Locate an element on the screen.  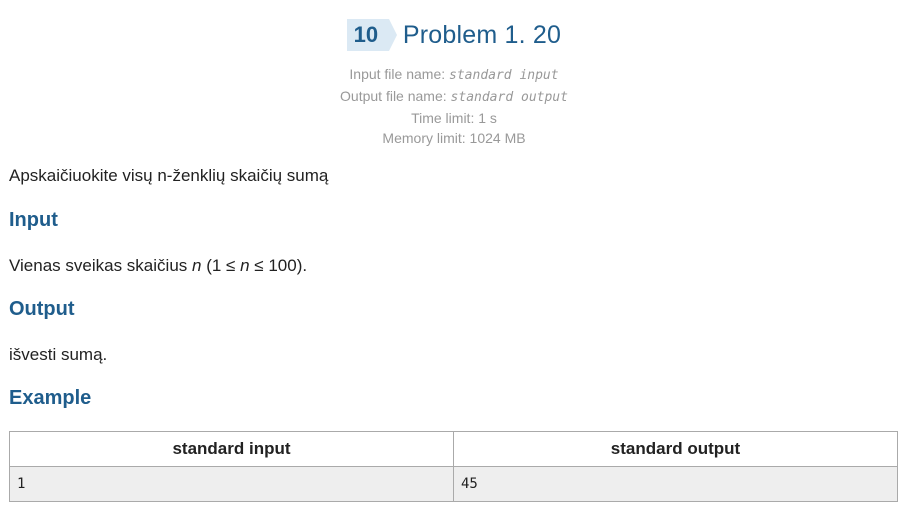
input-variable: n is located at coordinates (245, 265).